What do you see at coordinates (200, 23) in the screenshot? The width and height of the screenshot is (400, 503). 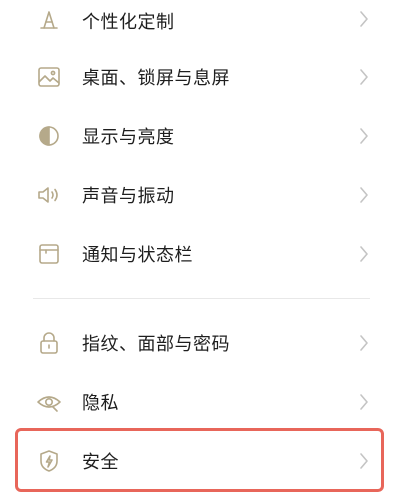 I see `settings-item-personalization: 个性化定制` at bounding box center [200, 23].